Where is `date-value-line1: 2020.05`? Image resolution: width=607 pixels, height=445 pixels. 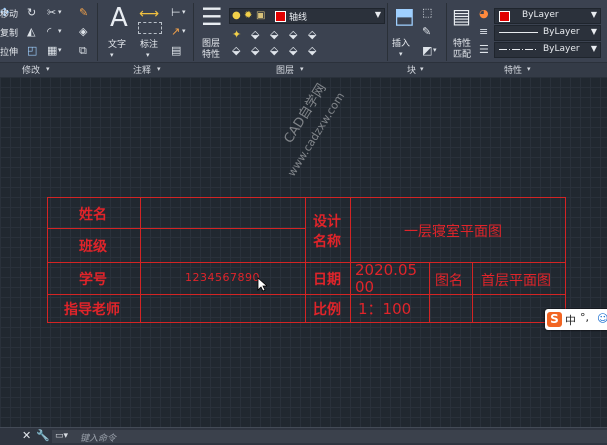 date-value-line1: 2020.05 is located at coordinates (386, 270).